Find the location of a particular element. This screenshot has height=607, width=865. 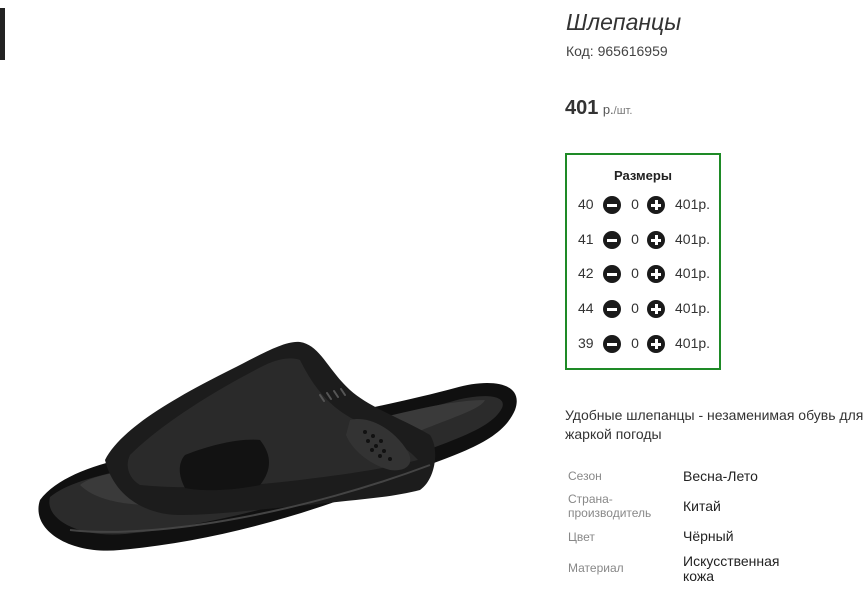

size-row: 40 0 401р. is located at coordinates (647, 205).